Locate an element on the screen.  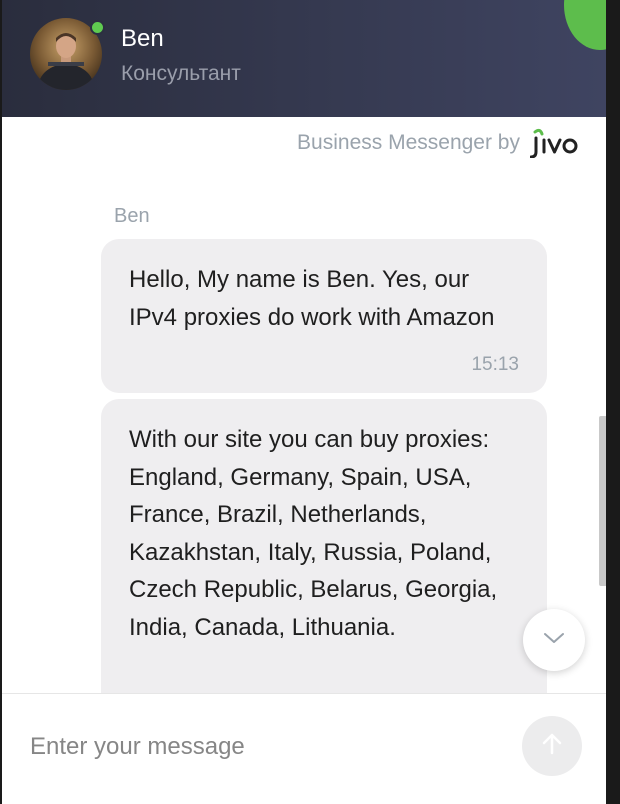
agent-role: Консультант is located at coordinates (181, 73).